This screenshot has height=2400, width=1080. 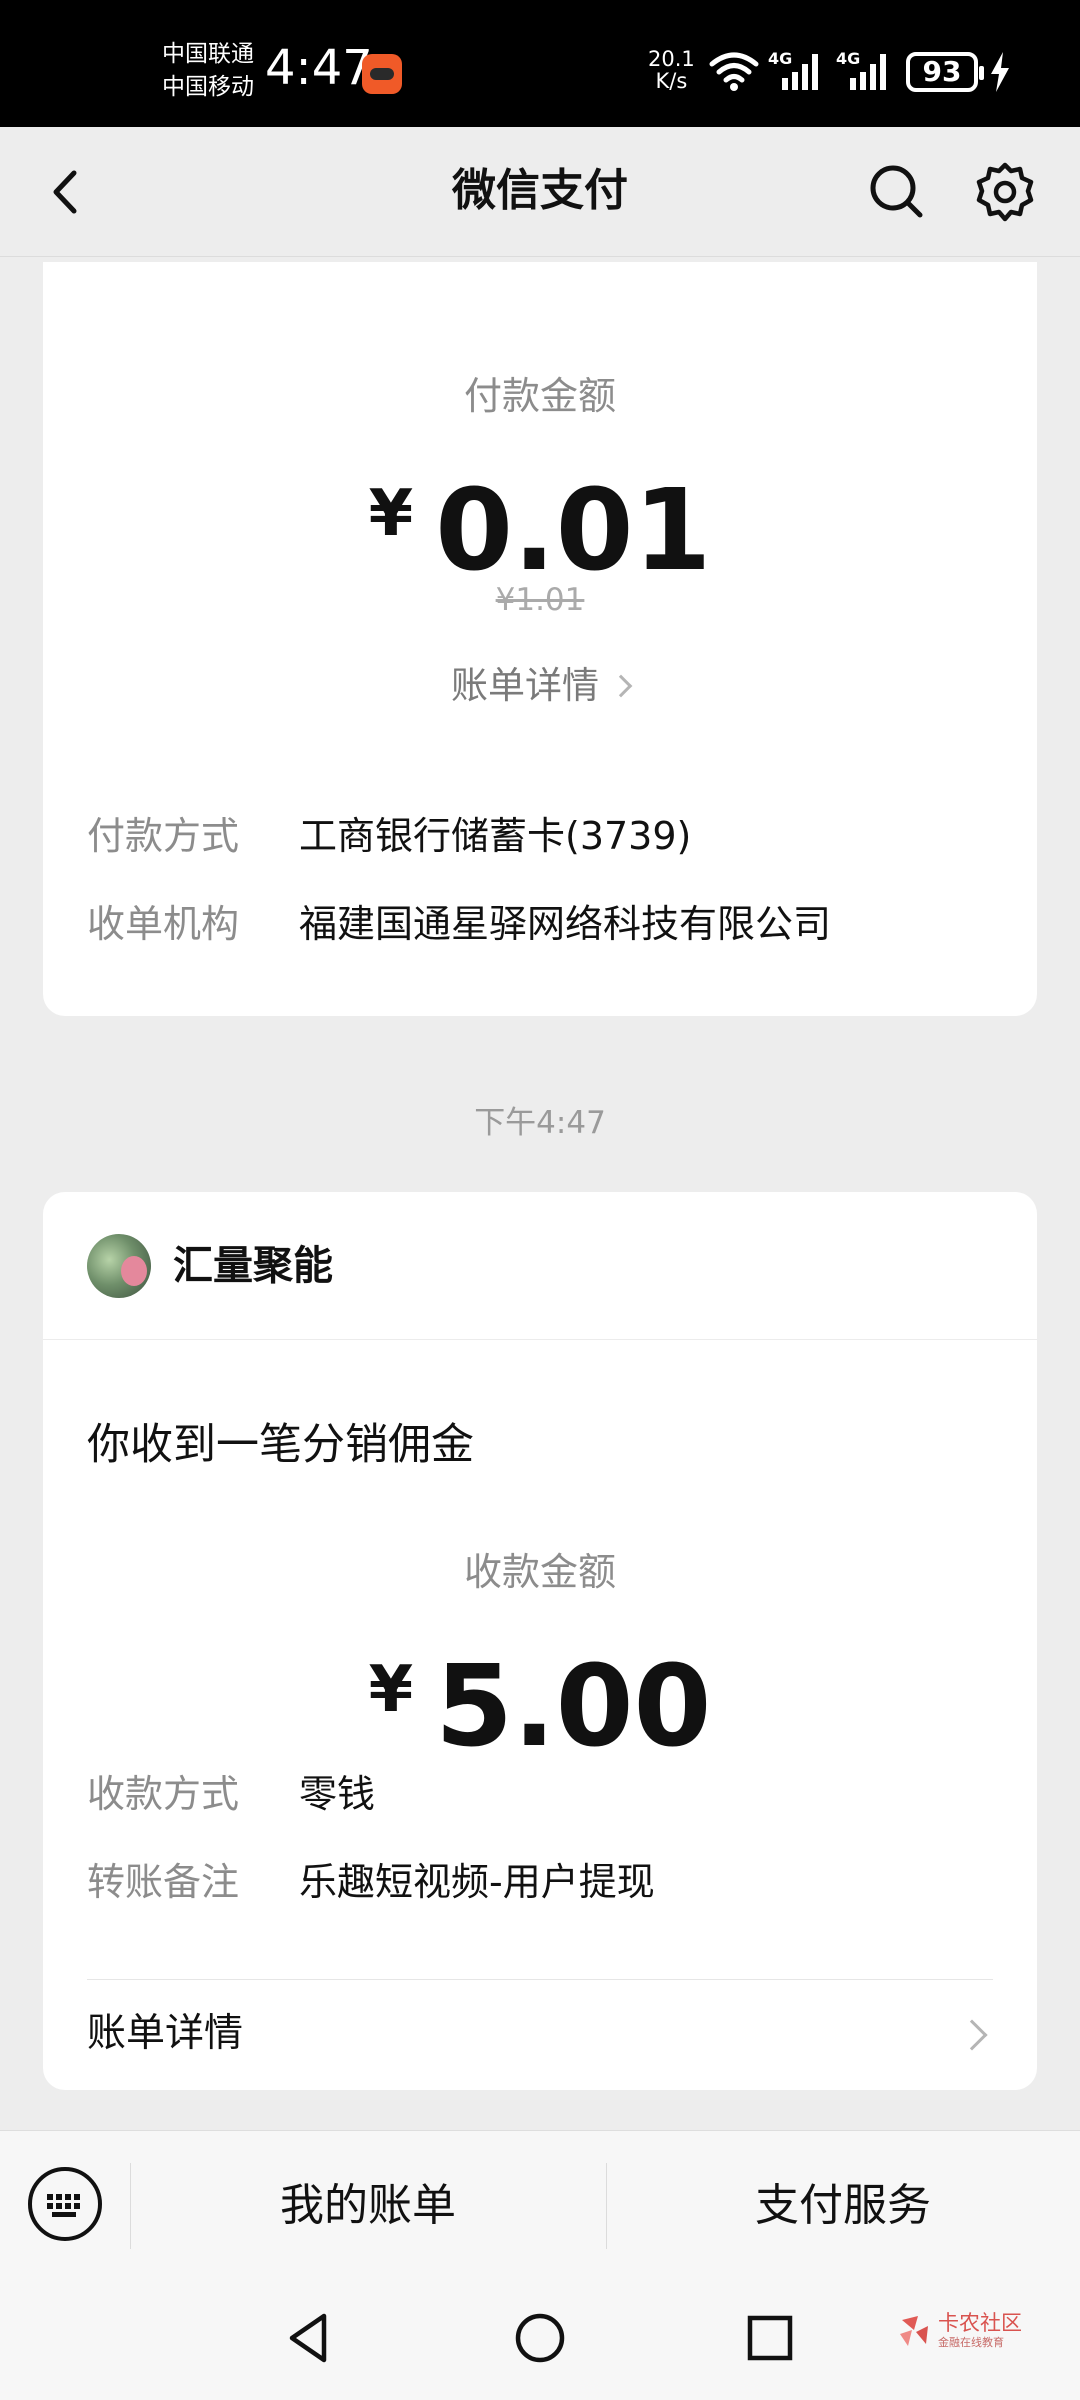 I want to click on bill-details-link: 账单详情, so click(x=540, y=686).